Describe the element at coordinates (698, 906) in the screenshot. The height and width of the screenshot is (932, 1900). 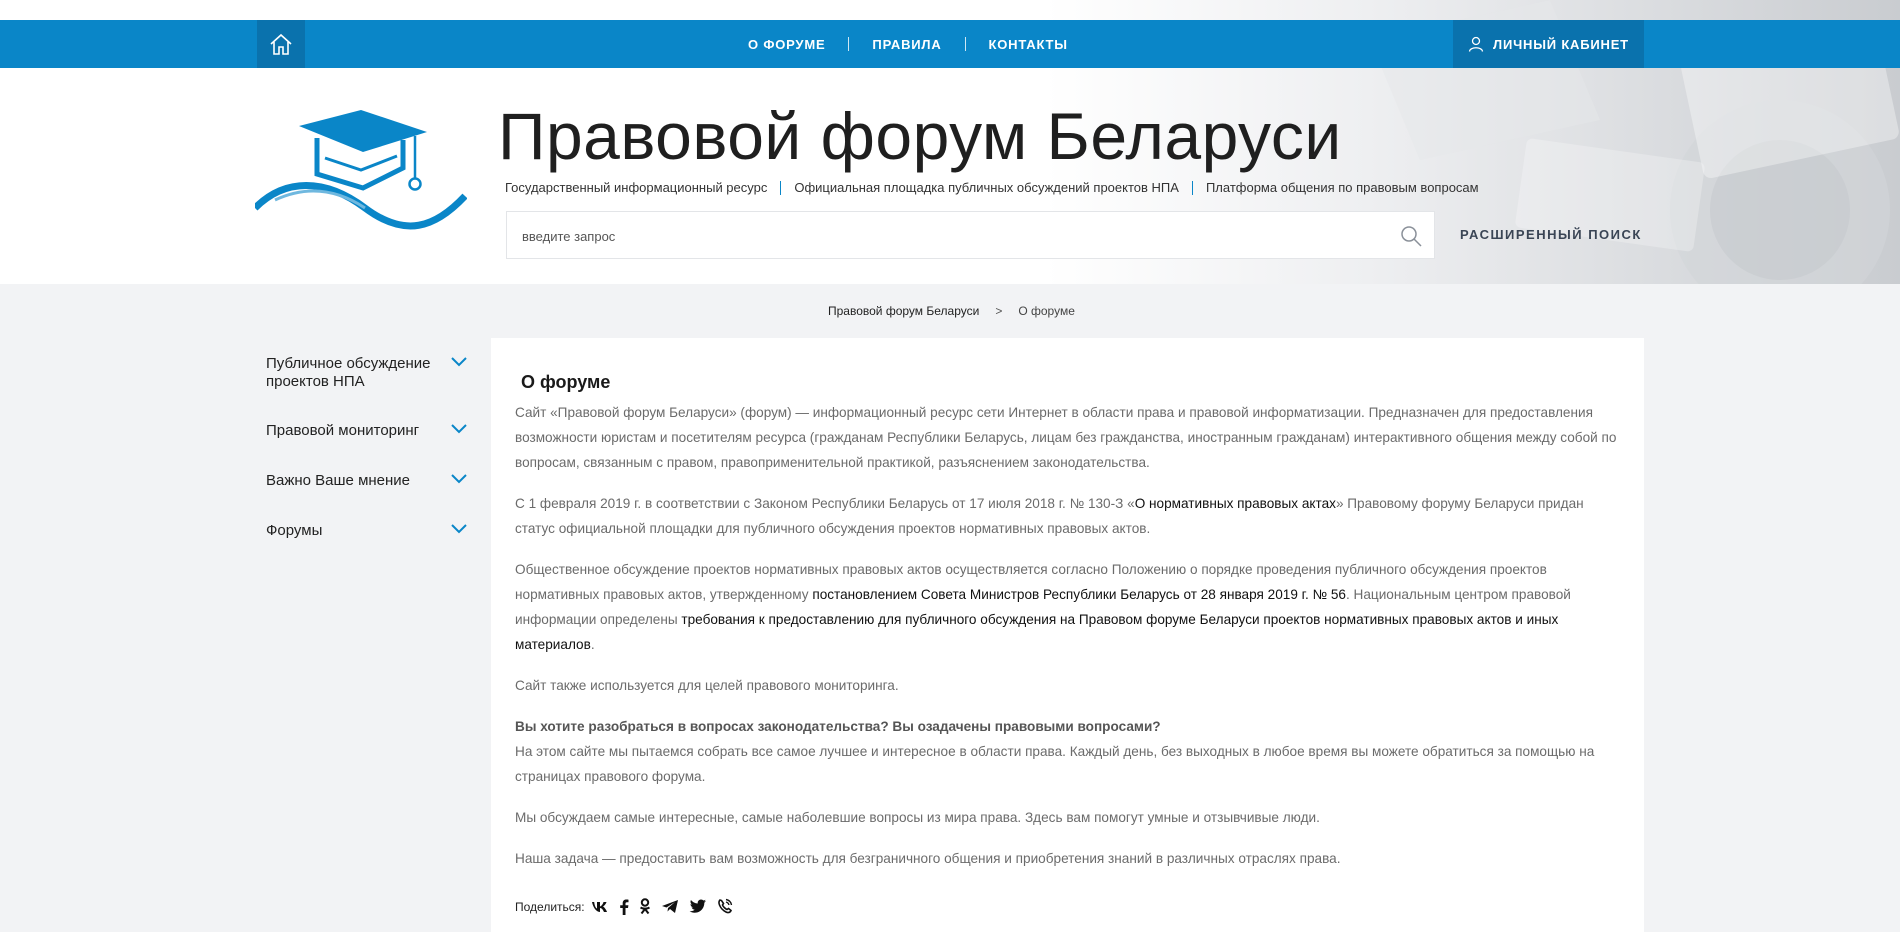
I see `twitter-icon` at that location.